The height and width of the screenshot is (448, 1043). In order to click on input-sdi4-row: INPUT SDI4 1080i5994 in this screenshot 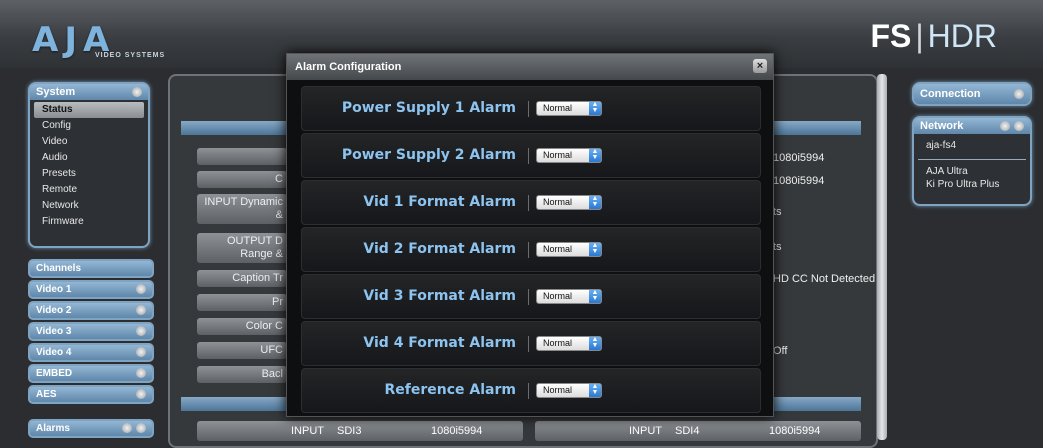, I will do `click(698, 431)`.